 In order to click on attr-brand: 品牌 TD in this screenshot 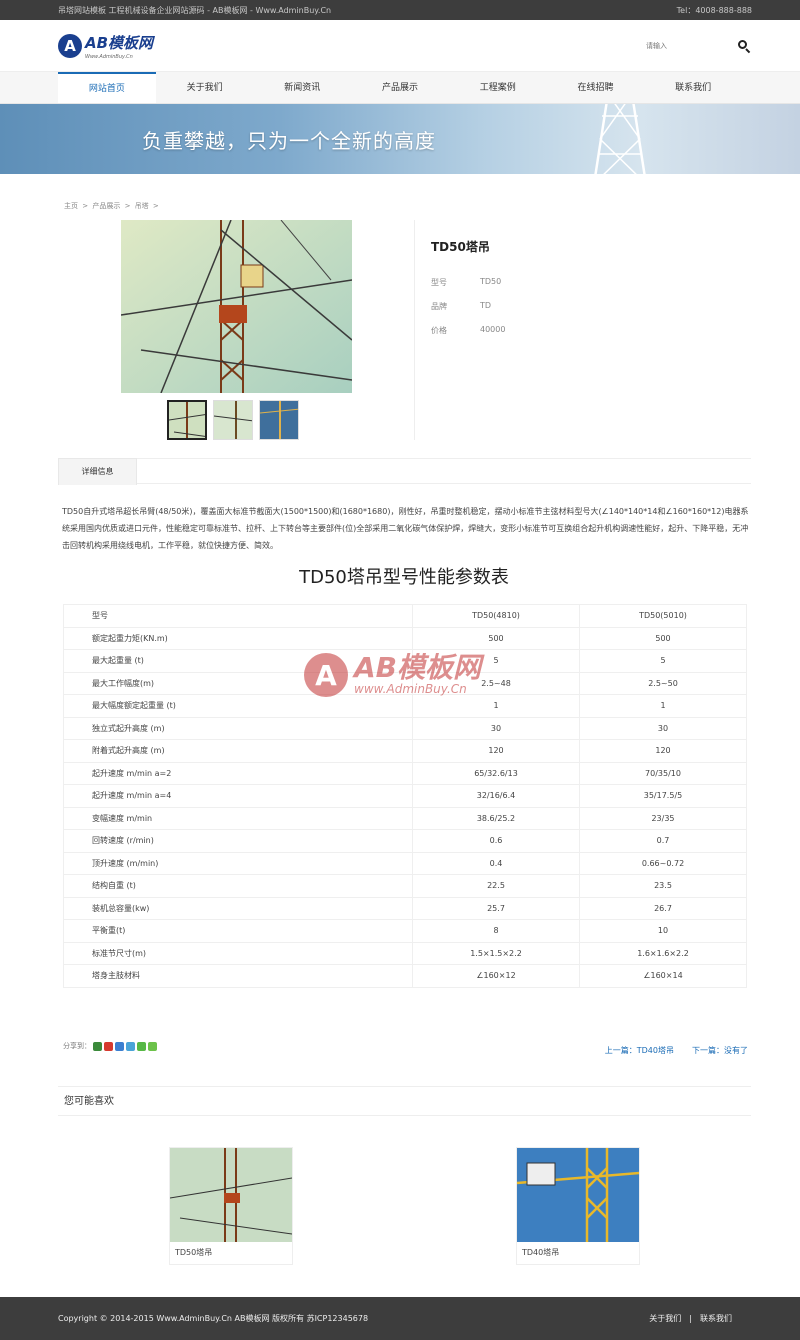, I will do `click(461, 306)`.